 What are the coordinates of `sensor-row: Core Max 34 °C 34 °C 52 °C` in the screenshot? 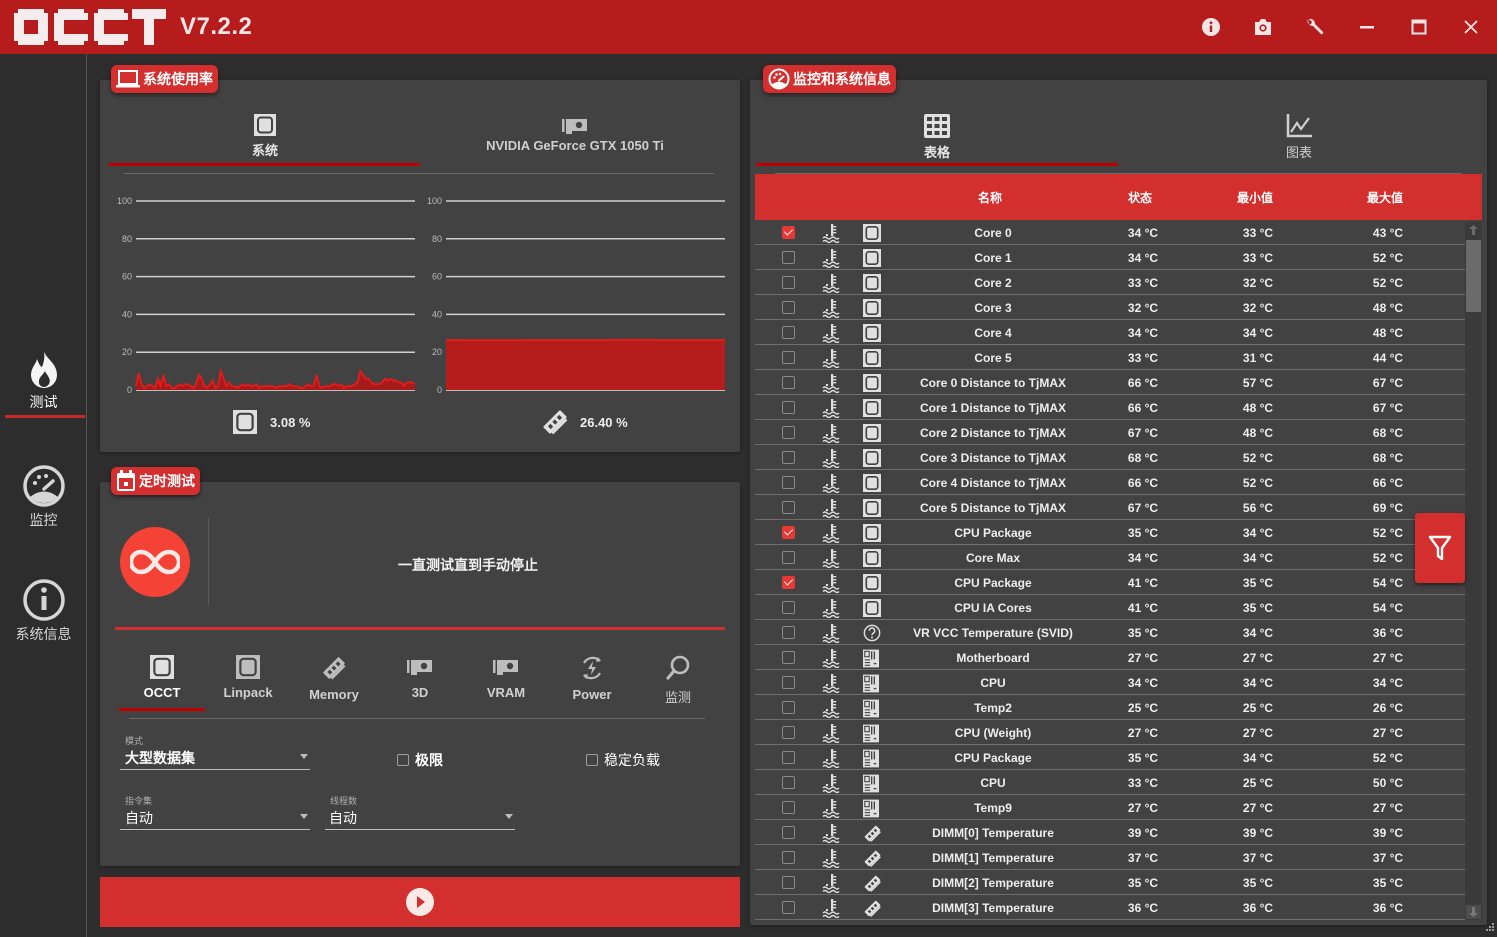 It's located at (1110, 557).